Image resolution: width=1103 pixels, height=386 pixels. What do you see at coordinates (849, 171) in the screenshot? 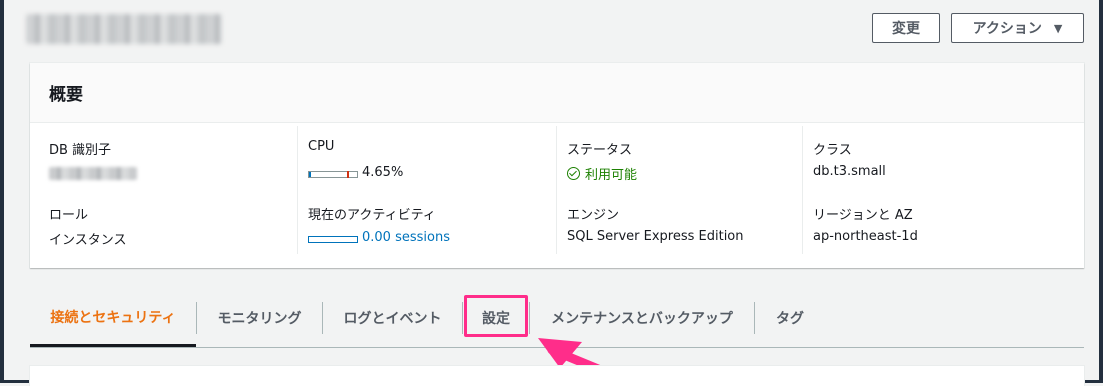
I see `class-value: db.t3.small` at bounding box center [849, 171].